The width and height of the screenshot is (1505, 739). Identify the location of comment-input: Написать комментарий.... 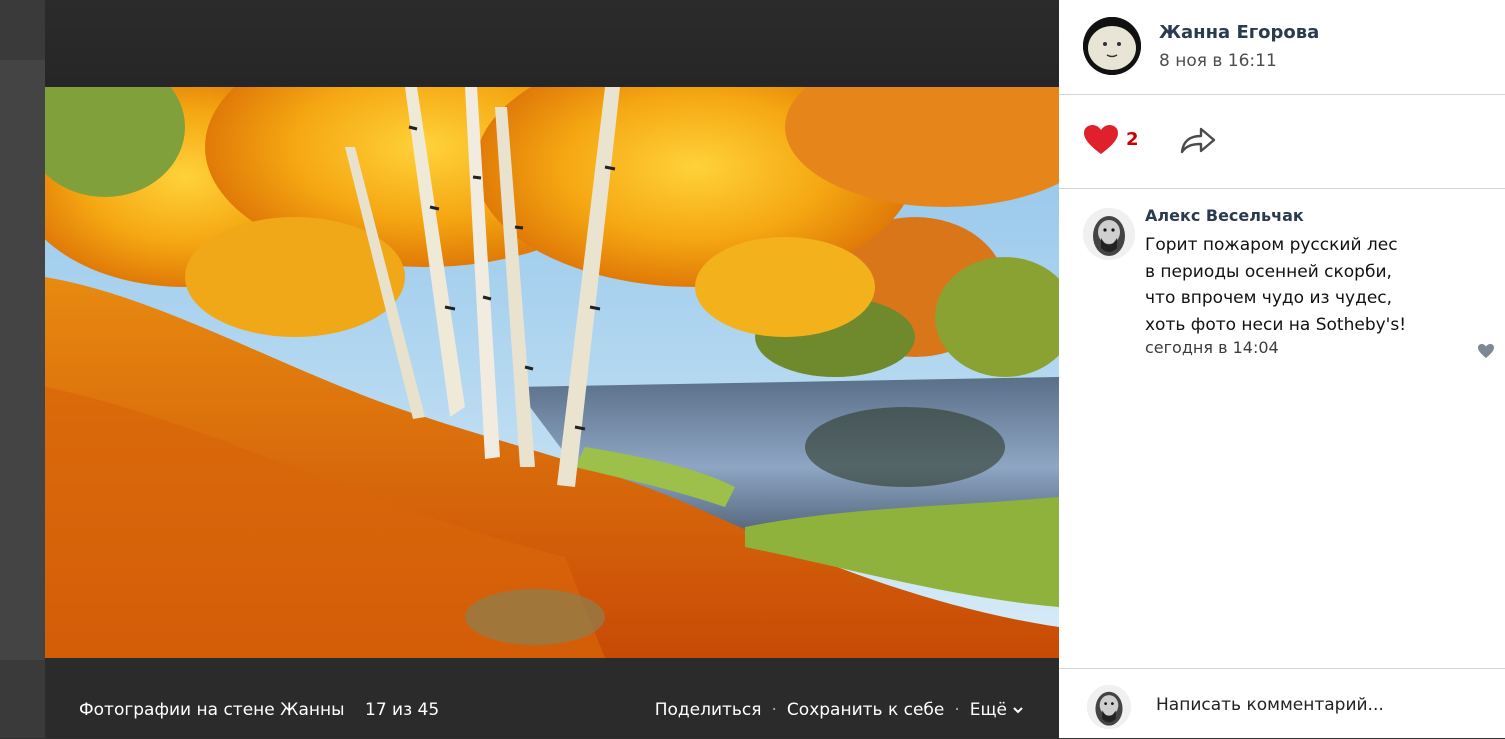
(1270, 705).